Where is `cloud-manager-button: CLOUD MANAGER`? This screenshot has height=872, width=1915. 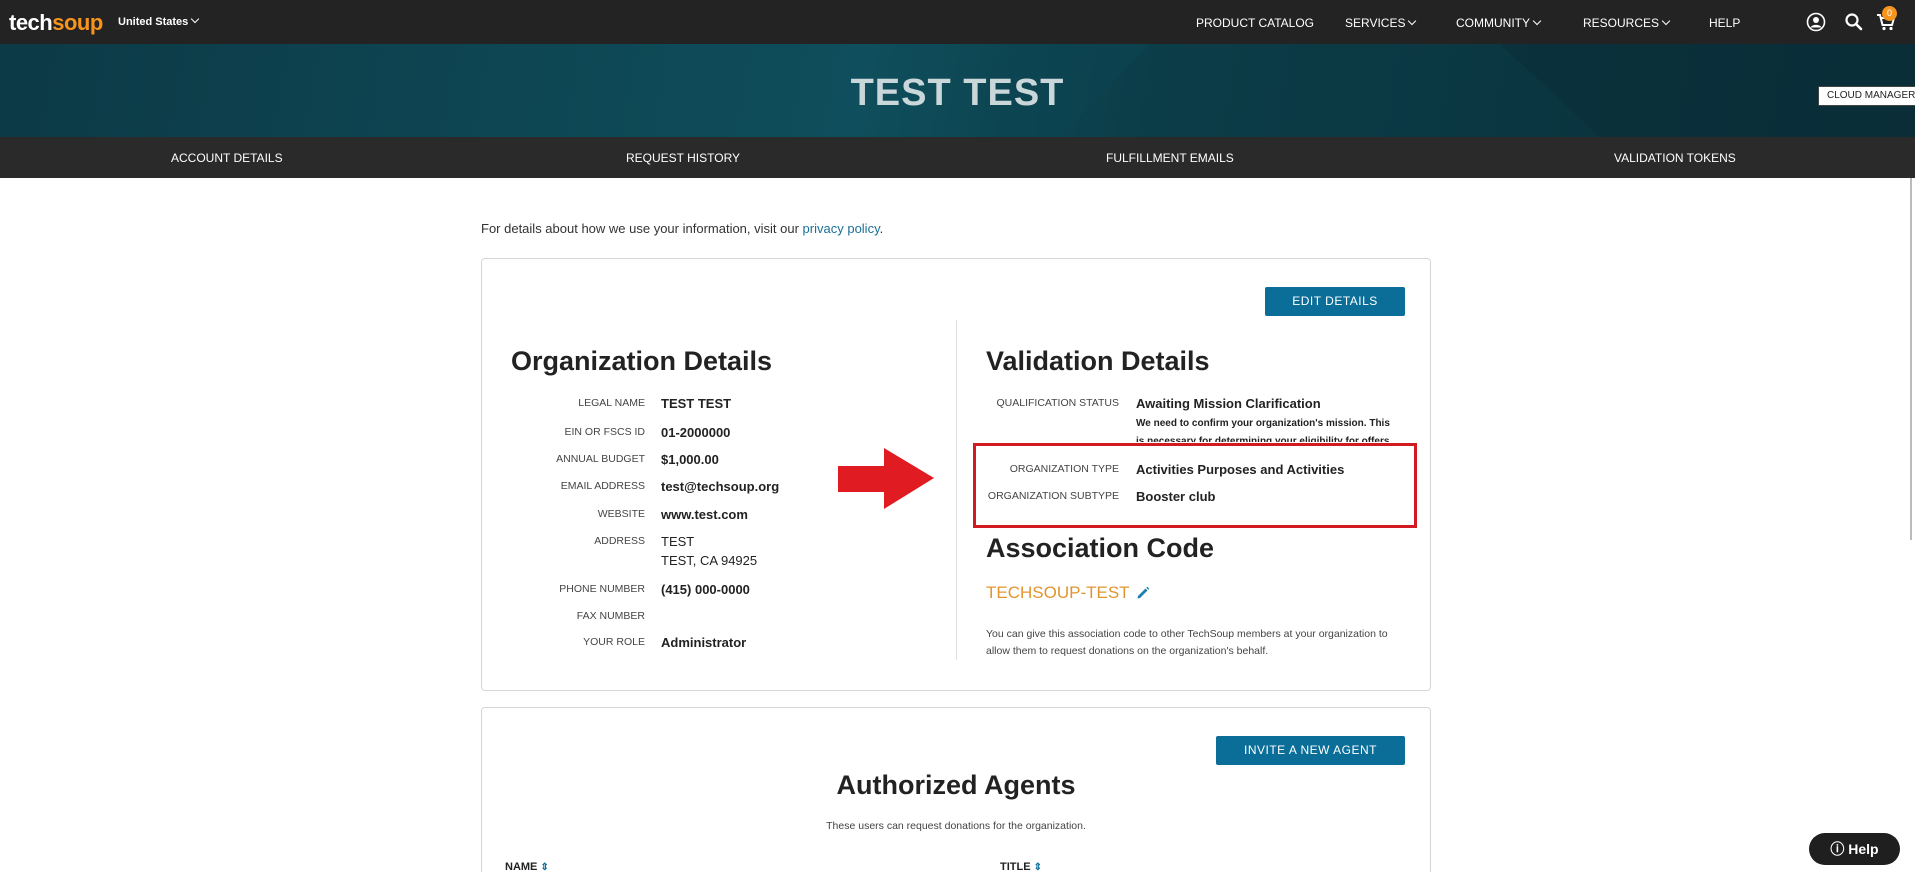 cloud-manager-button: CLOUD MANAGER is located at coordinates (1866, 96).